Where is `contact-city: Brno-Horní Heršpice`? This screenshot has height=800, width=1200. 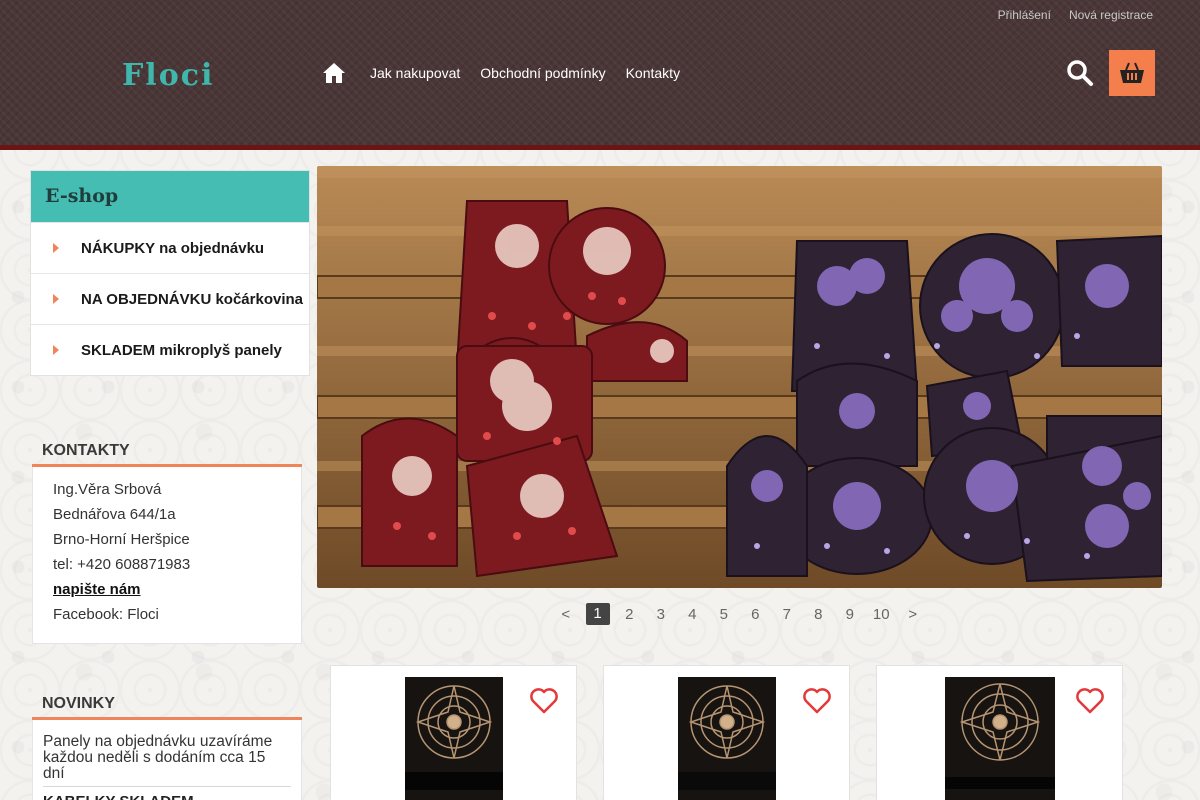
contact-city: Brno-Horní Heršpice is located at coordinates (121, 539).